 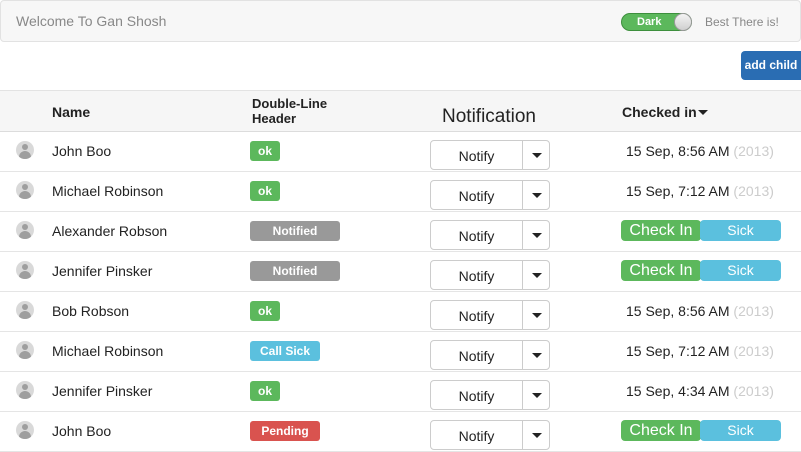 What do you see at coordinates (274, 118) in the screenshot?
I see `header-status-line2: Header` at bounding box center [274, 118].